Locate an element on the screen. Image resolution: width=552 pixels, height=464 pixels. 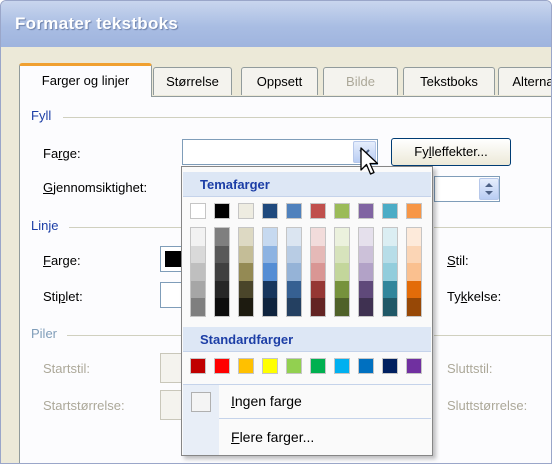
tab-layout: Oppsett is located at coordinates (279, 81).